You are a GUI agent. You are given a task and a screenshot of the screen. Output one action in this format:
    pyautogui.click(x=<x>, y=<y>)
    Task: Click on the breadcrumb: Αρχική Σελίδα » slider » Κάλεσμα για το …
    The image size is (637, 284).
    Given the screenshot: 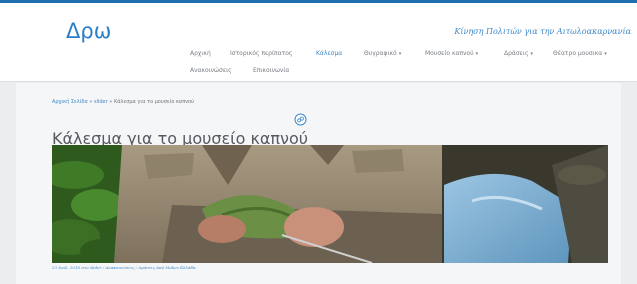 What is the action you would take?
    pyautogui.click(x=123, y=102)
    